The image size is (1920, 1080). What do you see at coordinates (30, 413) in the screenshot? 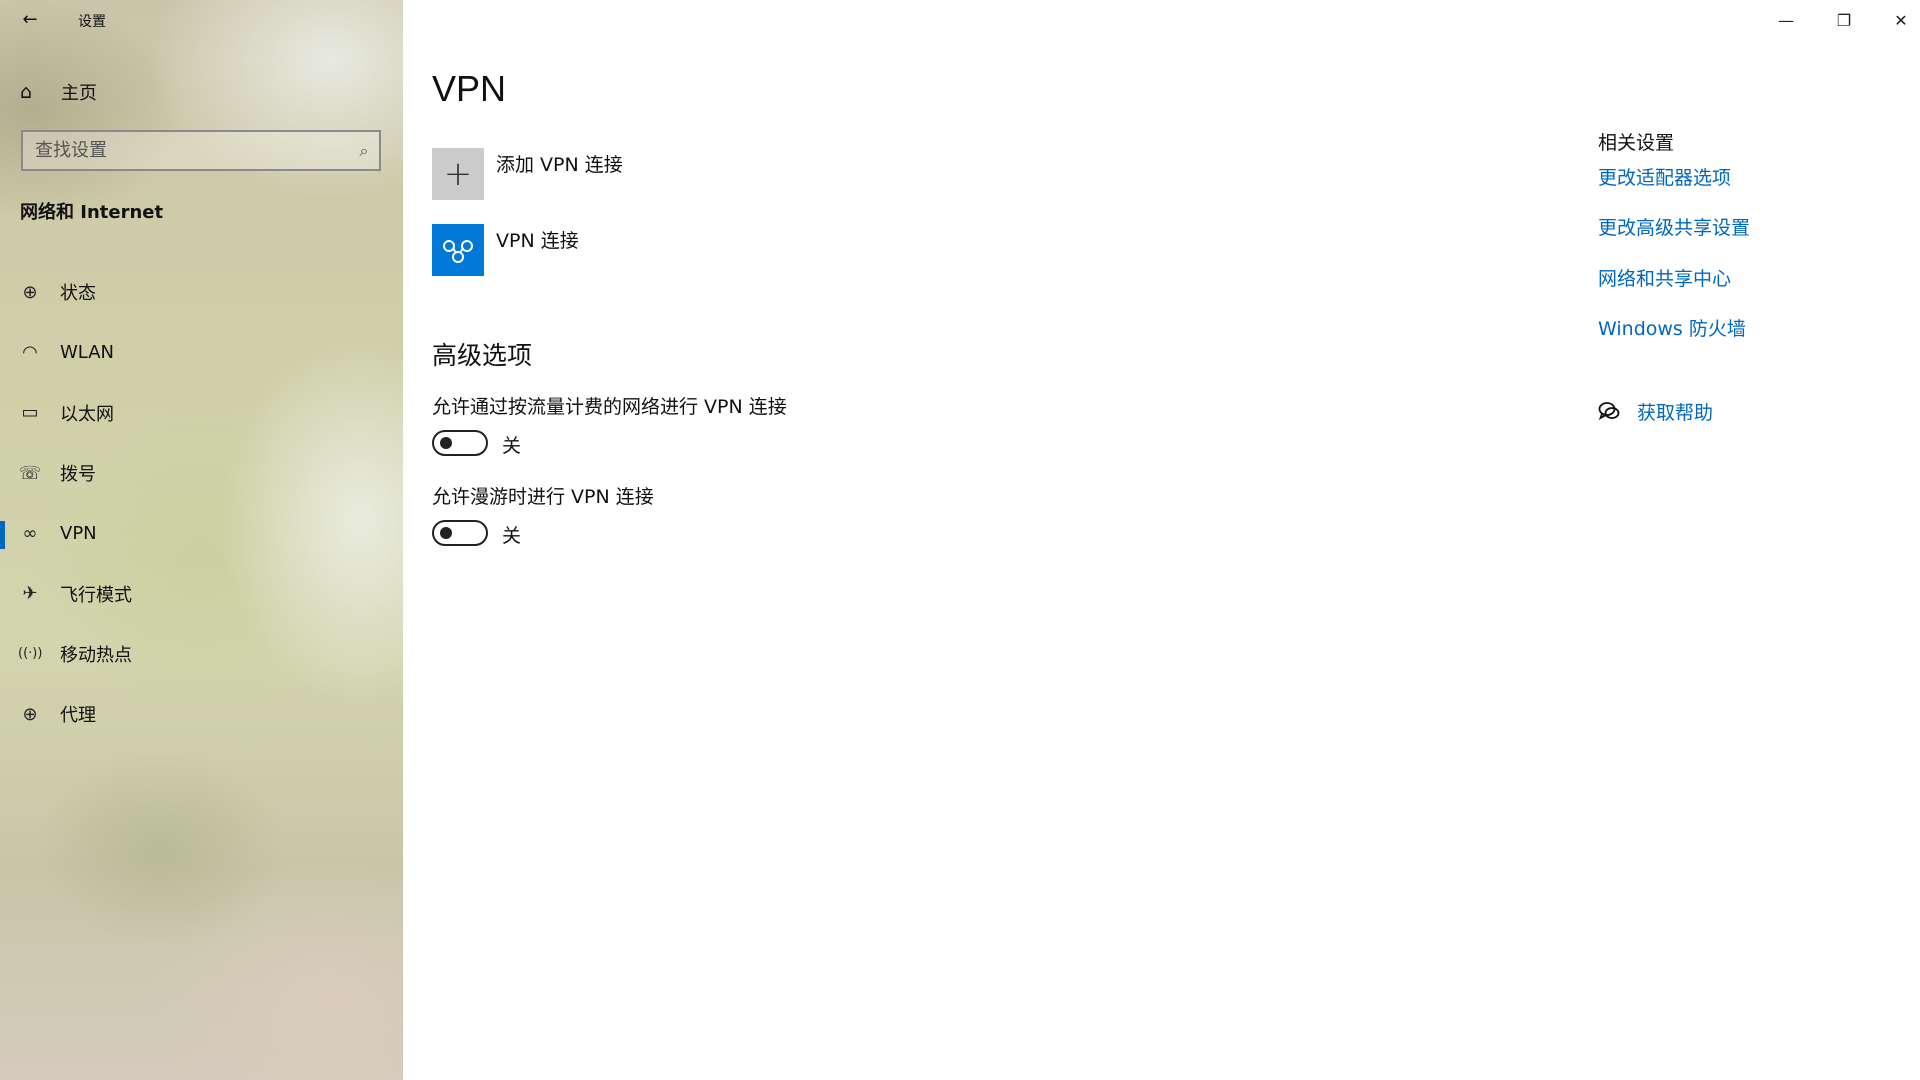
I see `ethernet-icon: ▭` at bounding box center [30, 413].